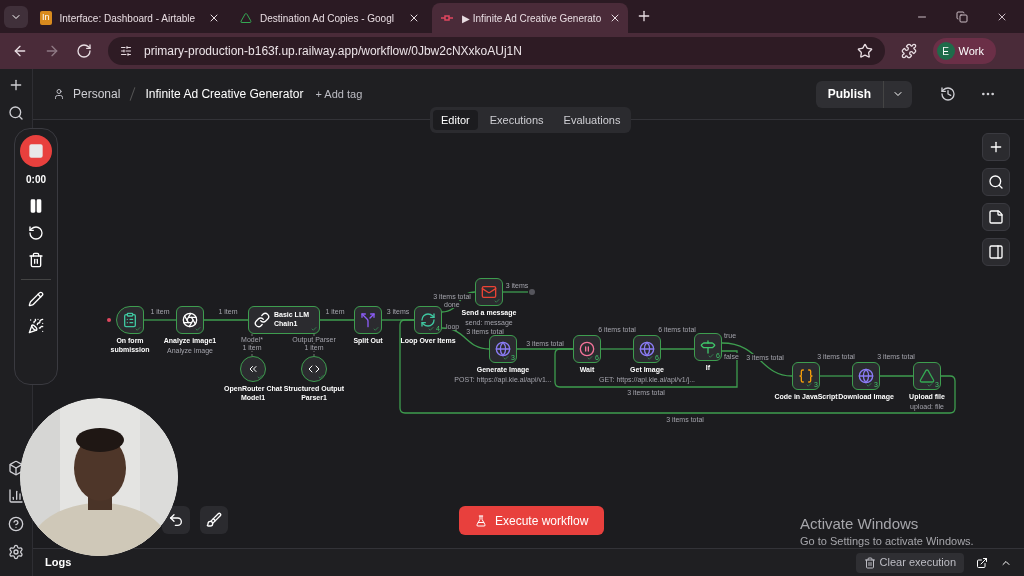 The height and width of the screenshot is (576, 1024). Describe the element at coordinates (982, 562) in the screenshot. I see `popout-icon` at that location.